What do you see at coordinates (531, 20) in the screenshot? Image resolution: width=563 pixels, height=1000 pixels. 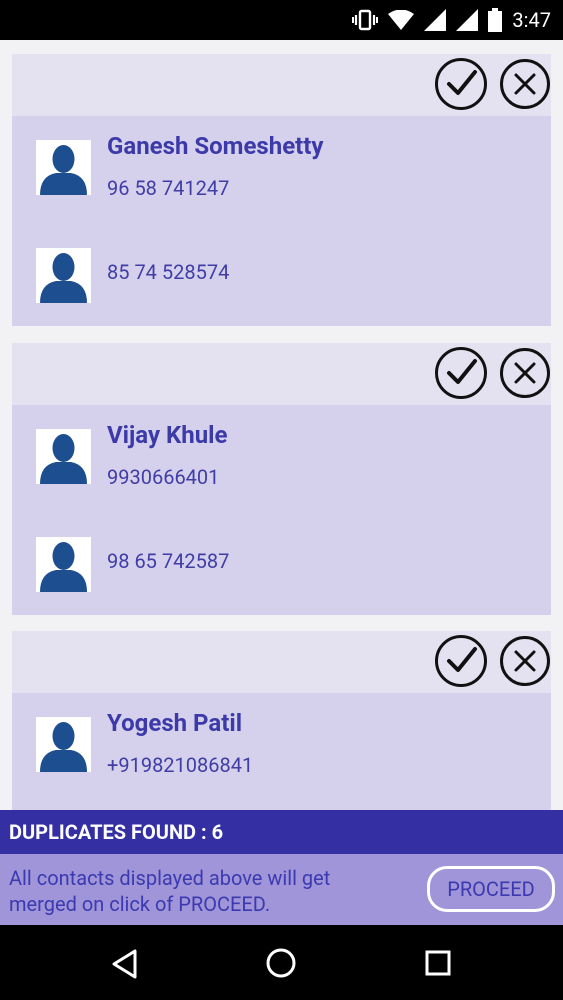 I see `status-time: 3:47` at bounding box center [531, 20].